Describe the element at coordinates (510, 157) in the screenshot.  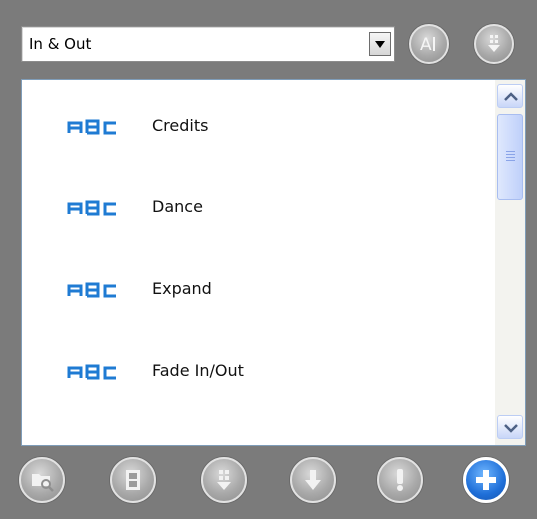
I see `scroll-thumb` at that location.